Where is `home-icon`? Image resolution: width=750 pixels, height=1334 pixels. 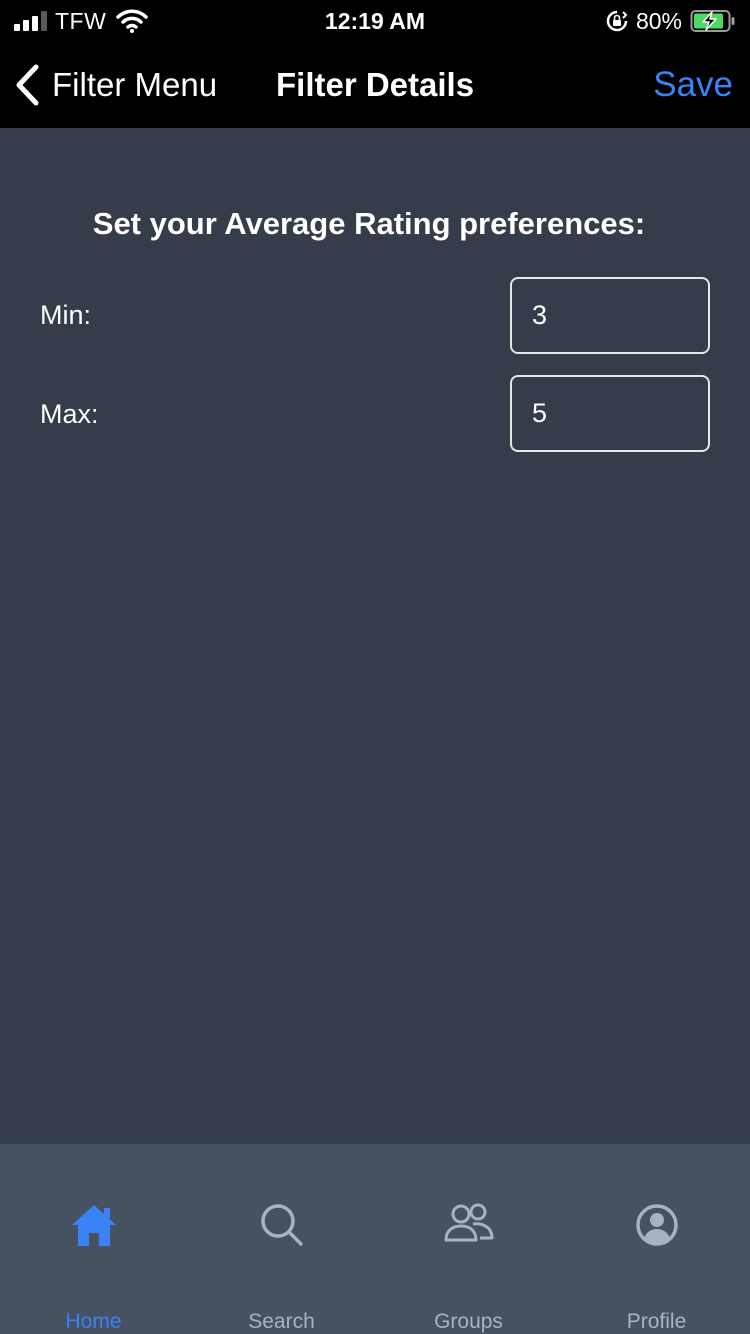
home-icon is located at coordinates (93, 1225).